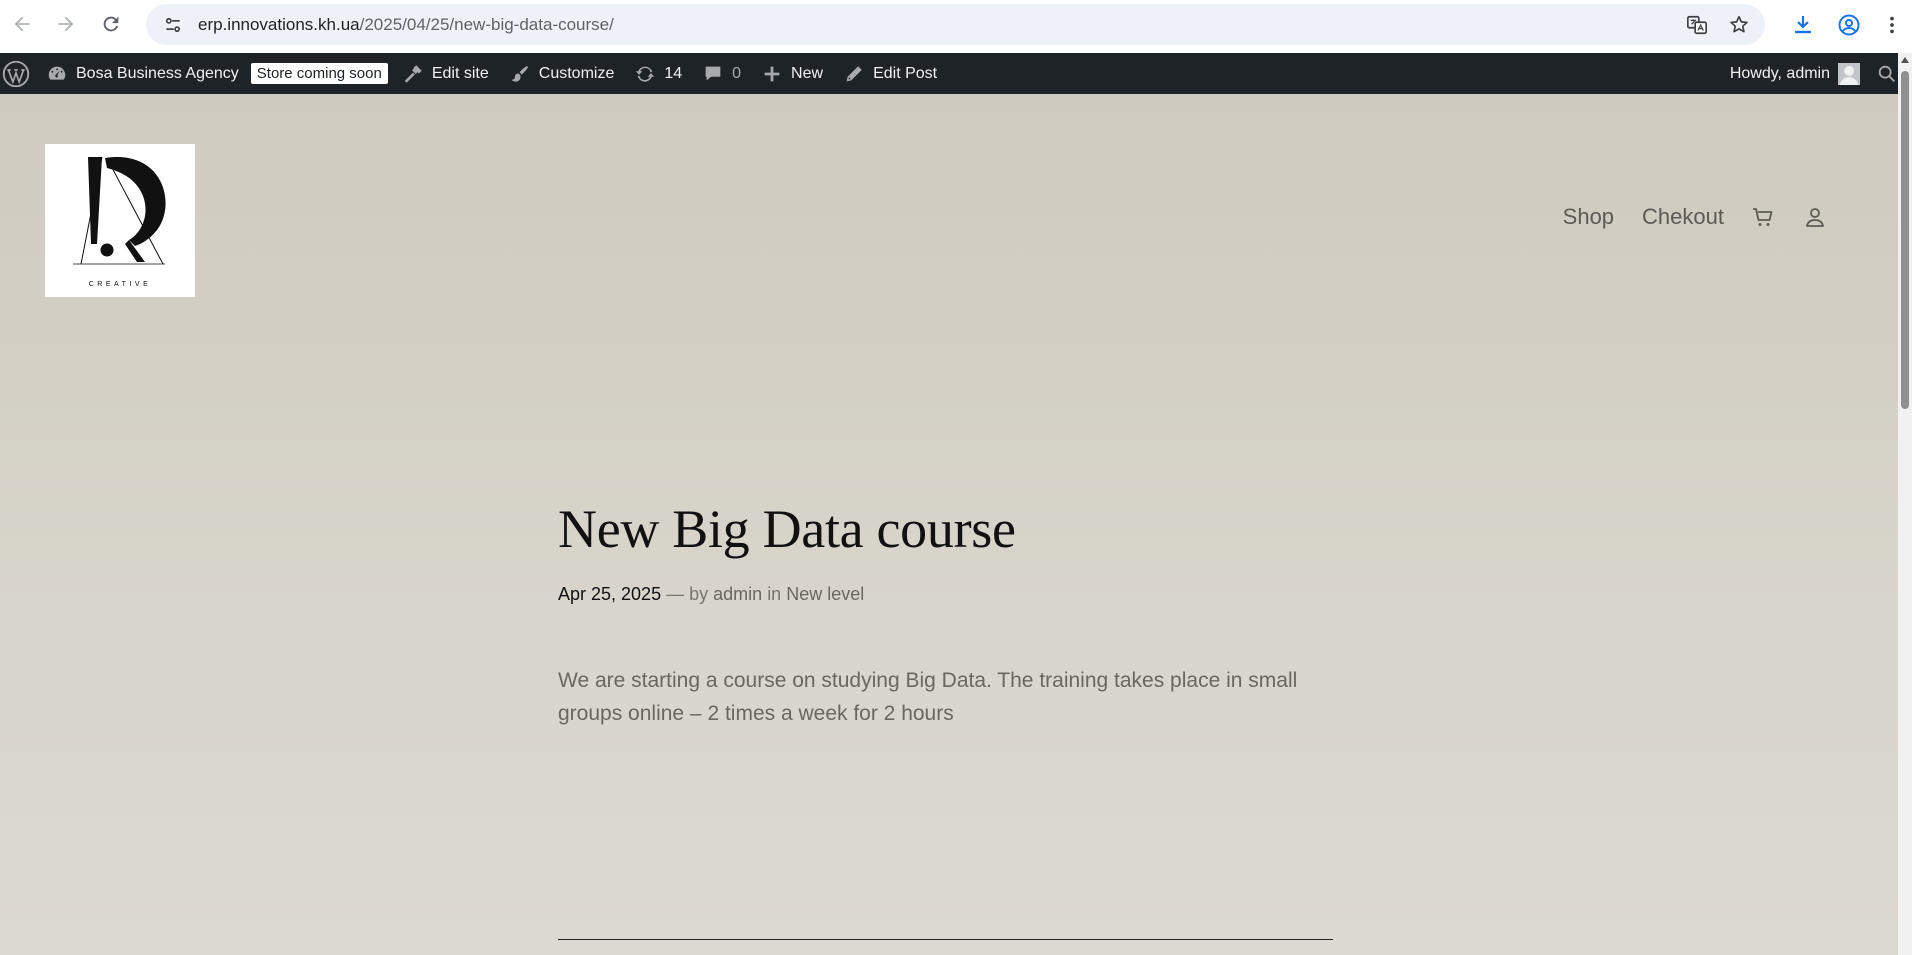 The image size is (1912, 955). What do you see at coordinates (772, 73) in the screenshot?
I see `plus-icon` at bounding box center [772, 73].